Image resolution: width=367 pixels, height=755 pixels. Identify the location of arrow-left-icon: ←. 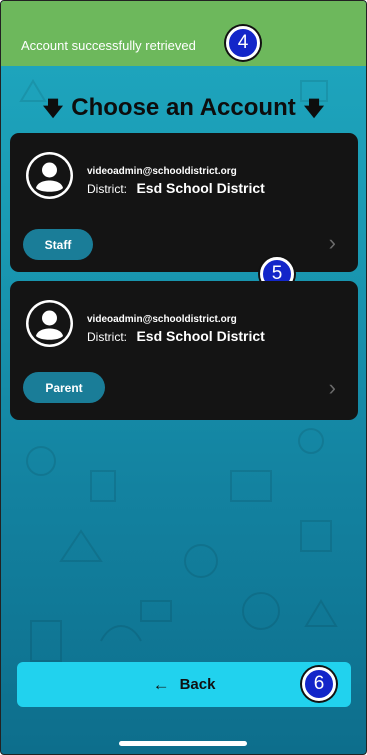
(161, 684).